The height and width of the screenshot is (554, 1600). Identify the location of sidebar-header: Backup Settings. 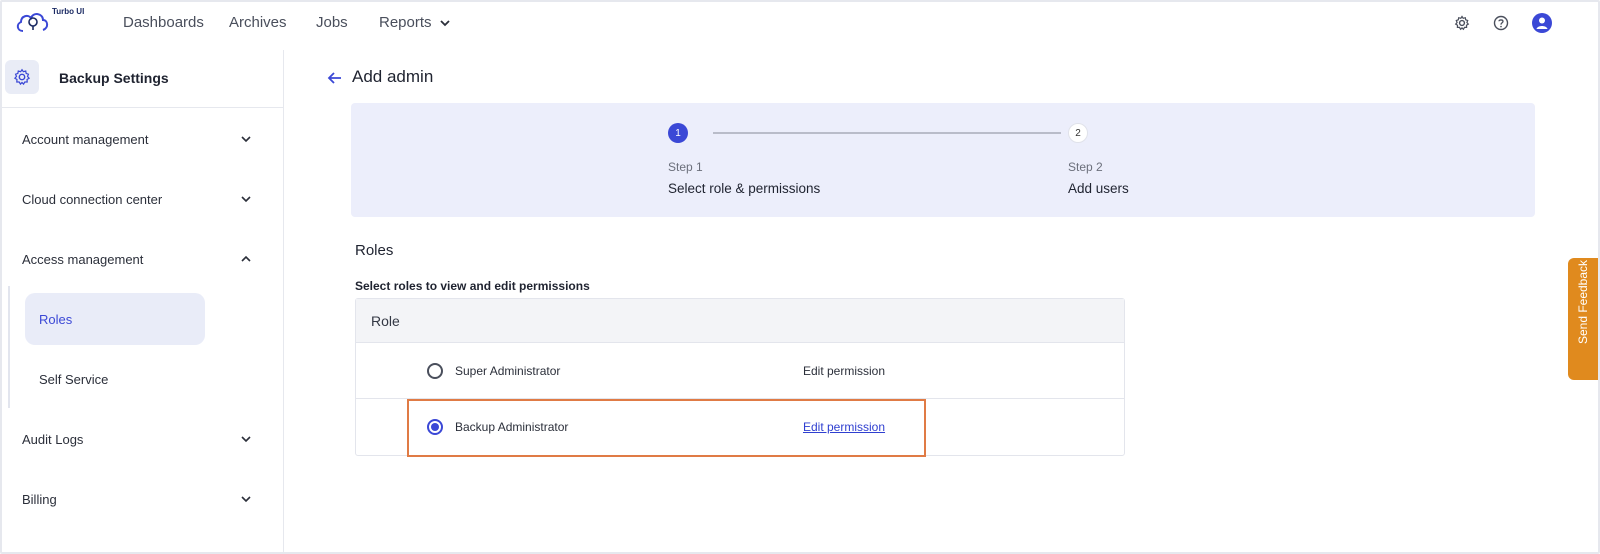
(143, 79).